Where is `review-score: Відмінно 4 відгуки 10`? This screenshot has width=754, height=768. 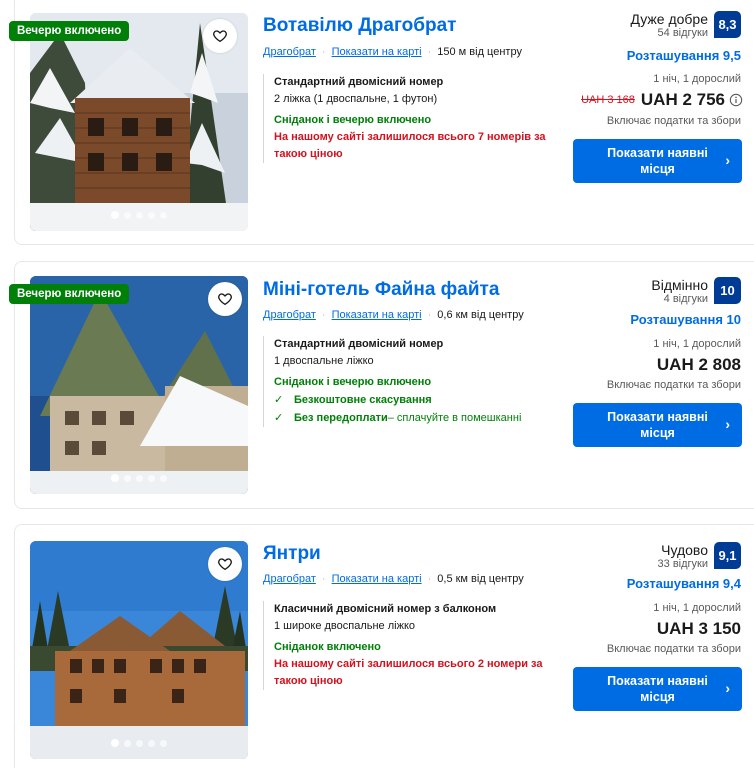 review-score: Відмінно 4 відгуки 10 is located at coordinates (696, 291).